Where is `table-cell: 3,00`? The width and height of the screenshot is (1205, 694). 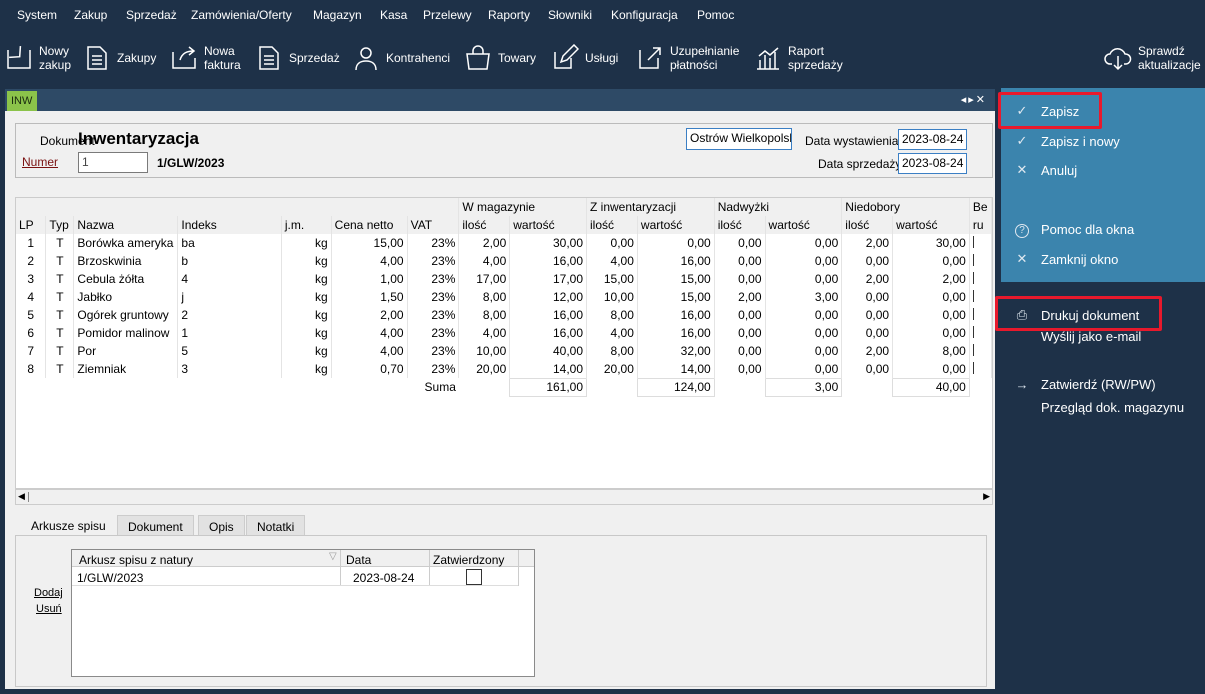 table-cell: 3,00 is located at coordinates (804, 297).